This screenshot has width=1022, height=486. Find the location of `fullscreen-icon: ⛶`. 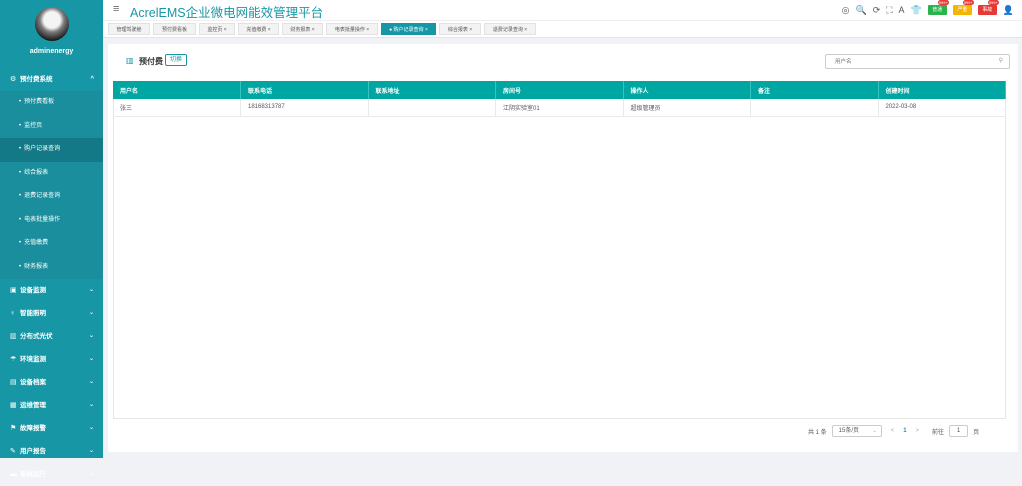

fullscreen-icon: ⛶ is located at coordinates (889, 10).